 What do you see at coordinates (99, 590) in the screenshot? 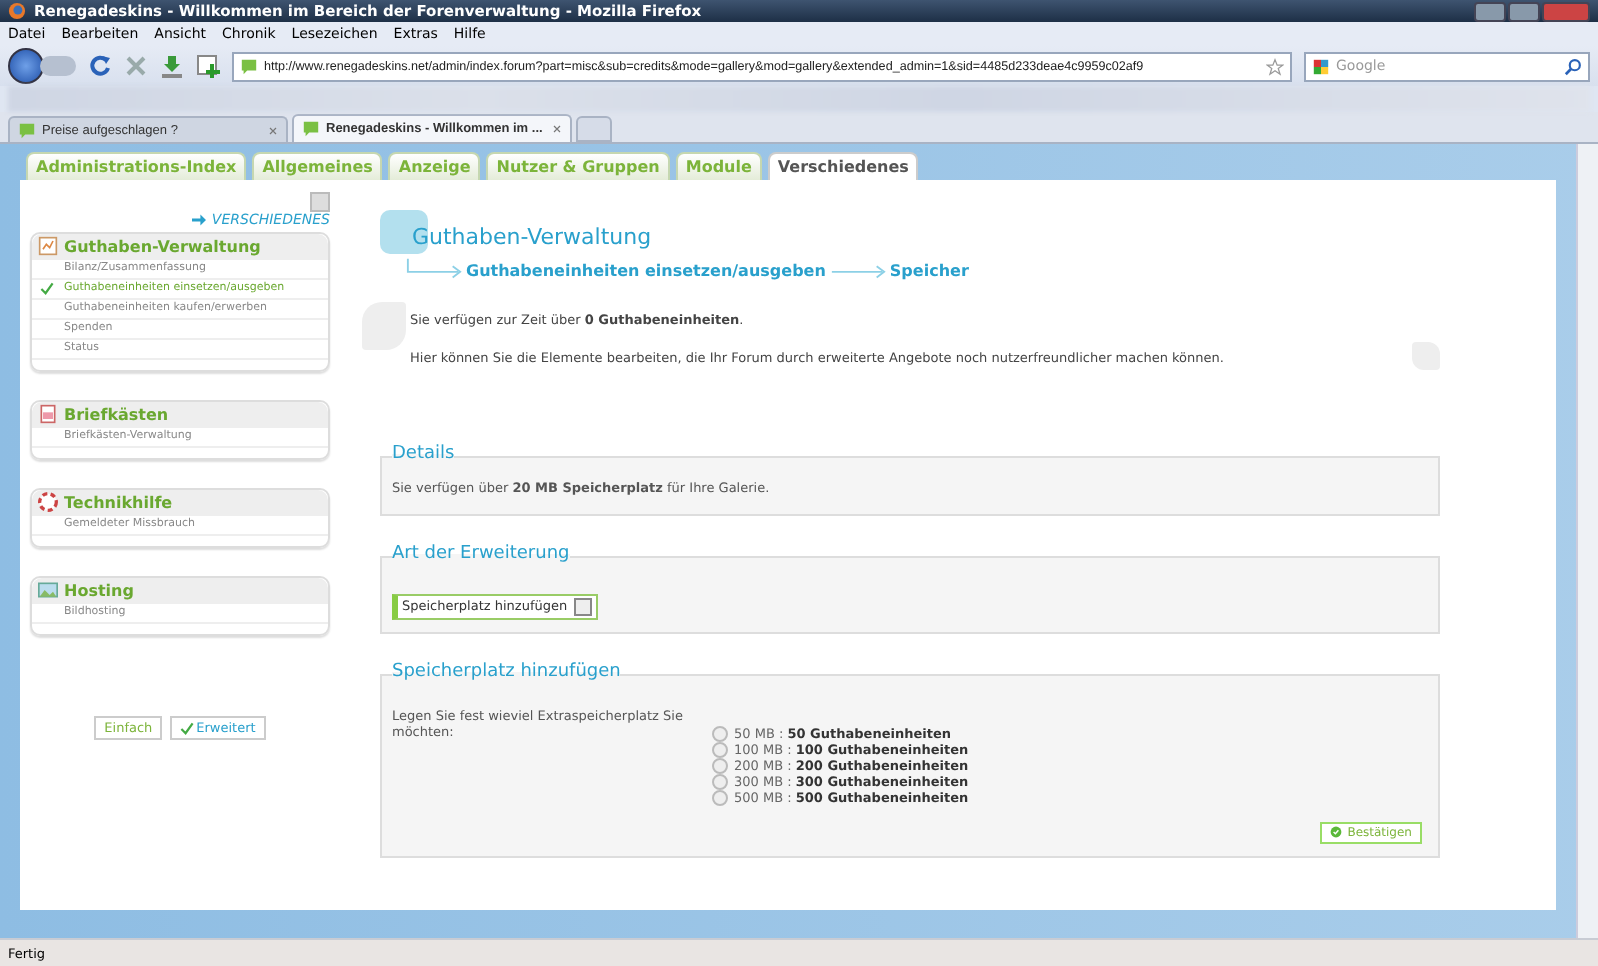
I see `group-title: Hosting` at bounding box center [99, 590].